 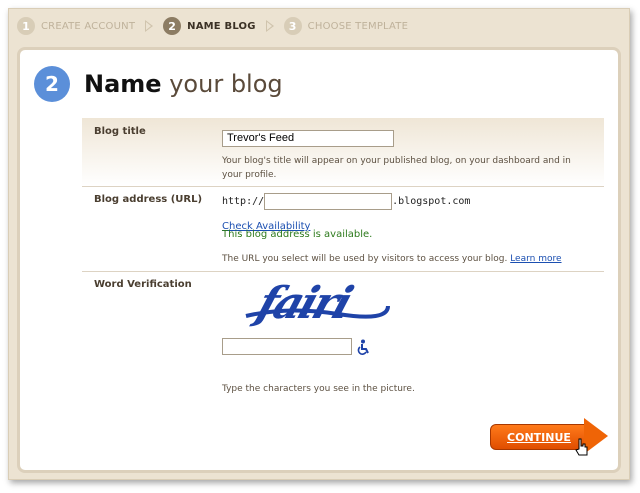 I want to click on step-choose-template: 3 CHOOSE TEMPLATE, so click(x=346, y=26).